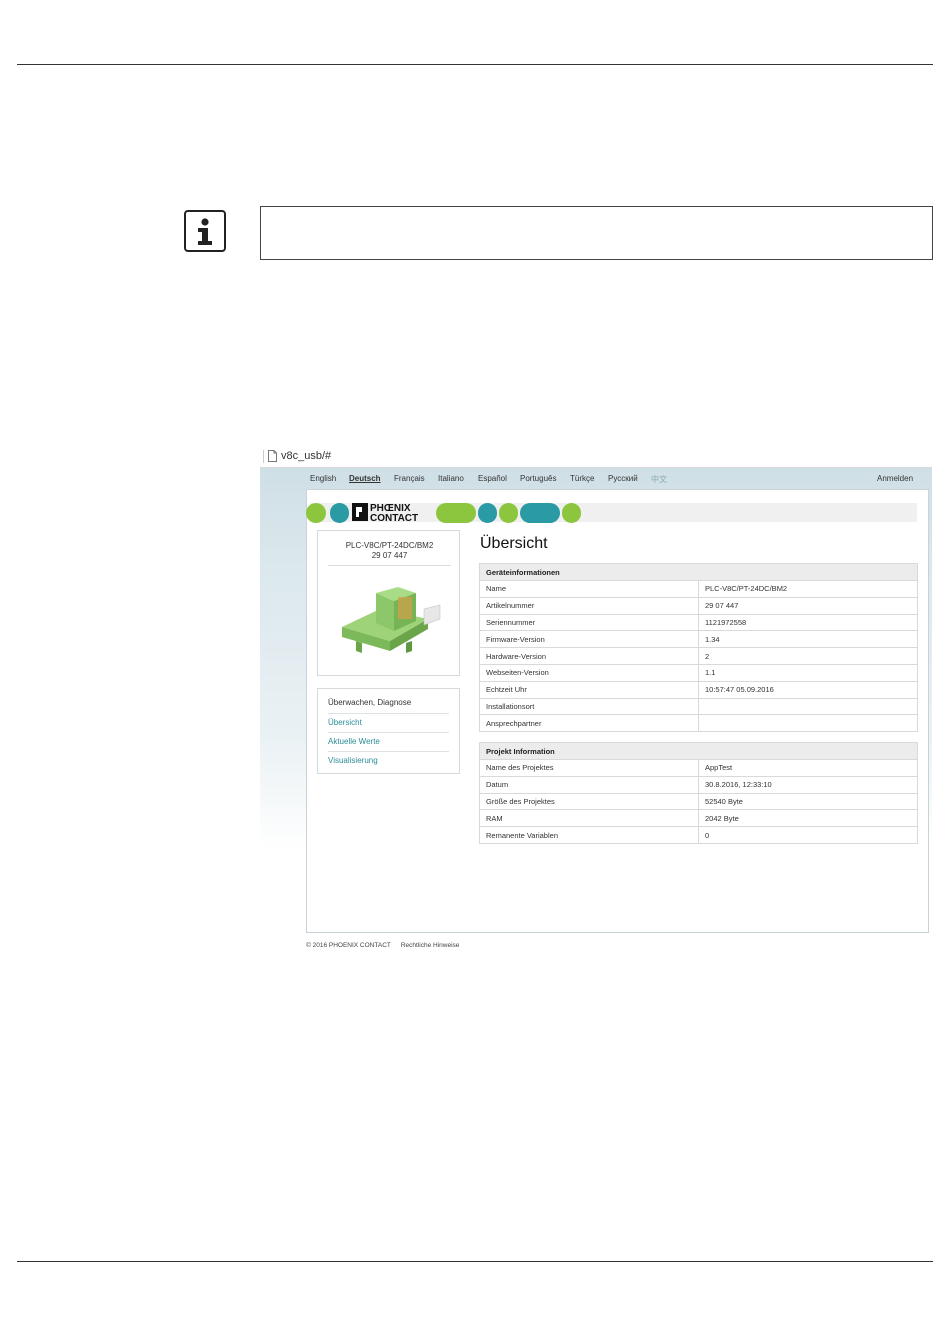  What do you see at coordinates (389, 545) in the screenshot?
I see `product-name: PLC-V8C/PT-24DC/BM2` at bounding box center [389, 545].